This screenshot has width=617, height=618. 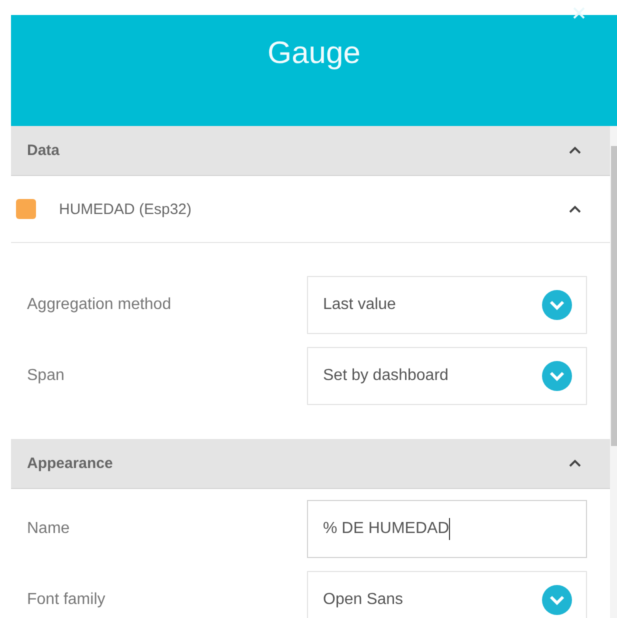 I want to click on close-icon, so click(x=579, y=13).